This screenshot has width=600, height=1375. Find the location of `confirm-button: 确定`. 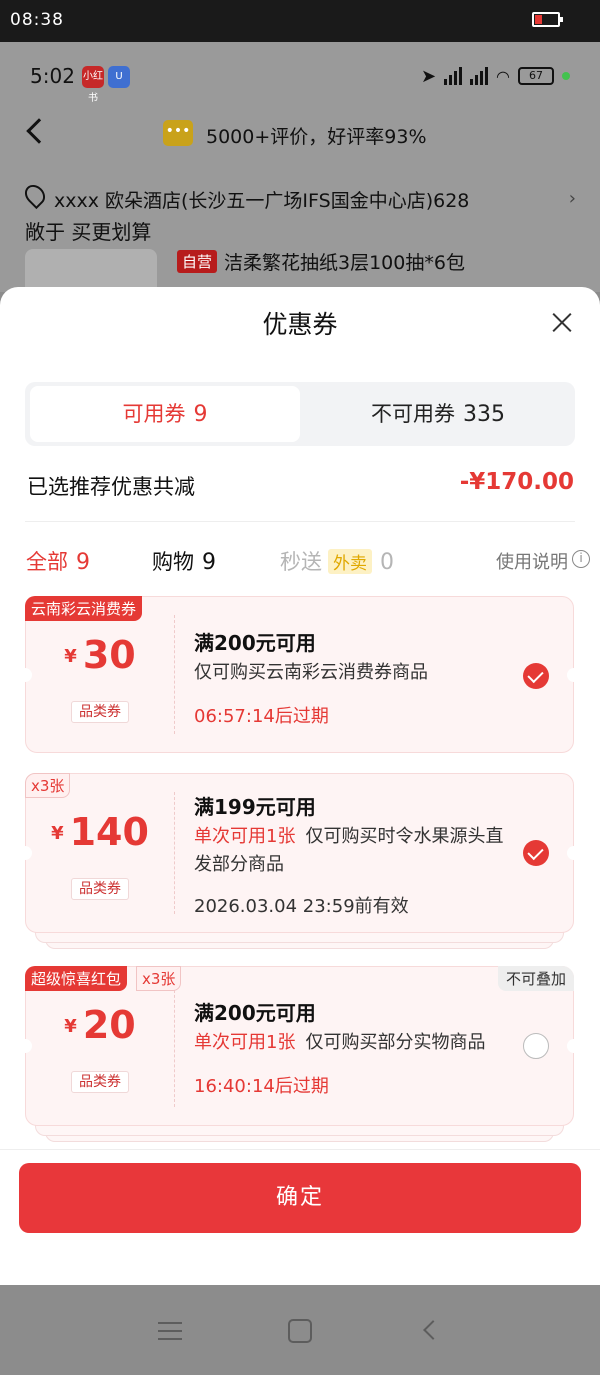

confirm-button: 确定 is located at coordinates (300, 1198).